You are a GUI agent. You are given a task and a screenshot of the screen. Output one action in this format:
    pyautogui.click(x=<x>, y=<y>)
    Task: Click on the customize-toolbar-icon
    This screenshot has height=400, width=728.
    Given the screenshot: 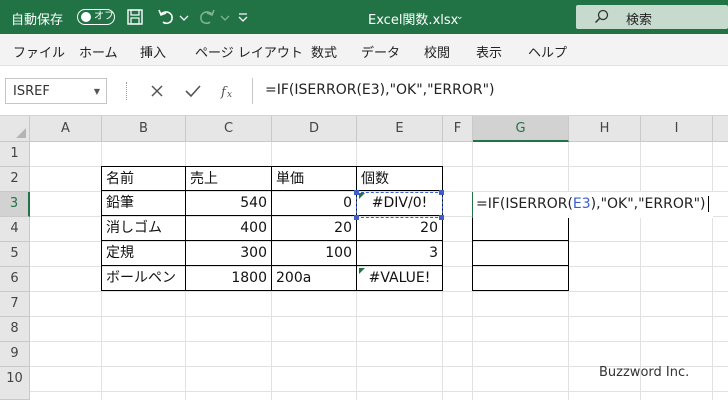 What is the action you would take?
    pyautogui.click(x=243, y=17)
    